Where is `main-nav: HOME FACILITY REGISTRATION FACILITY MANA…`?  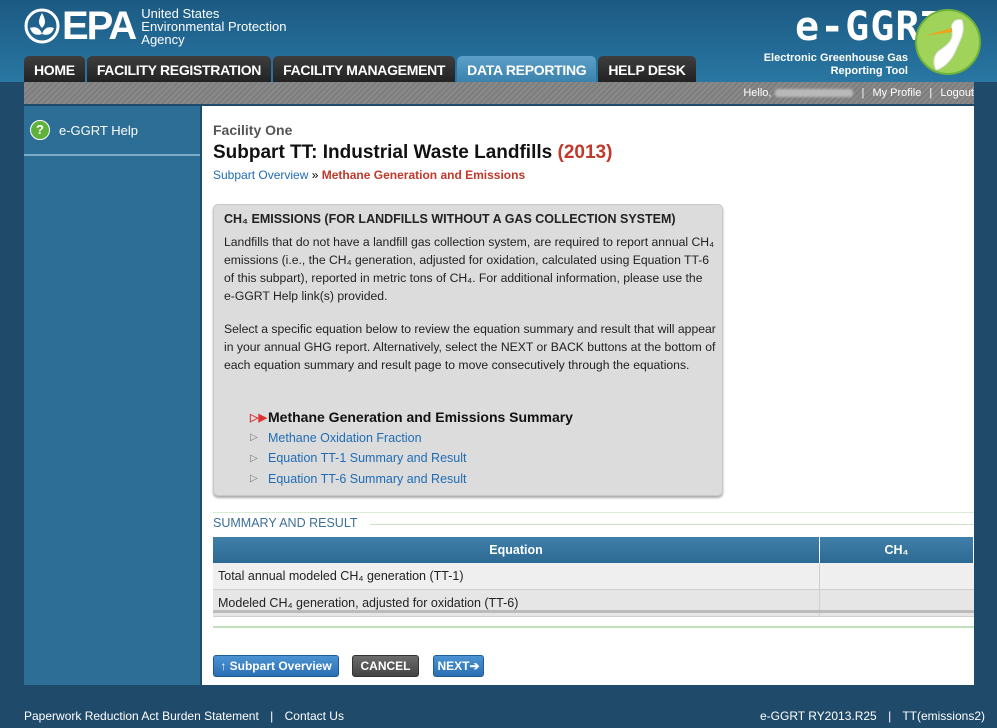
main-nav: HOME FACILITY REGISTRATION FACILITY MANA… is located at coordinates (361, 69).